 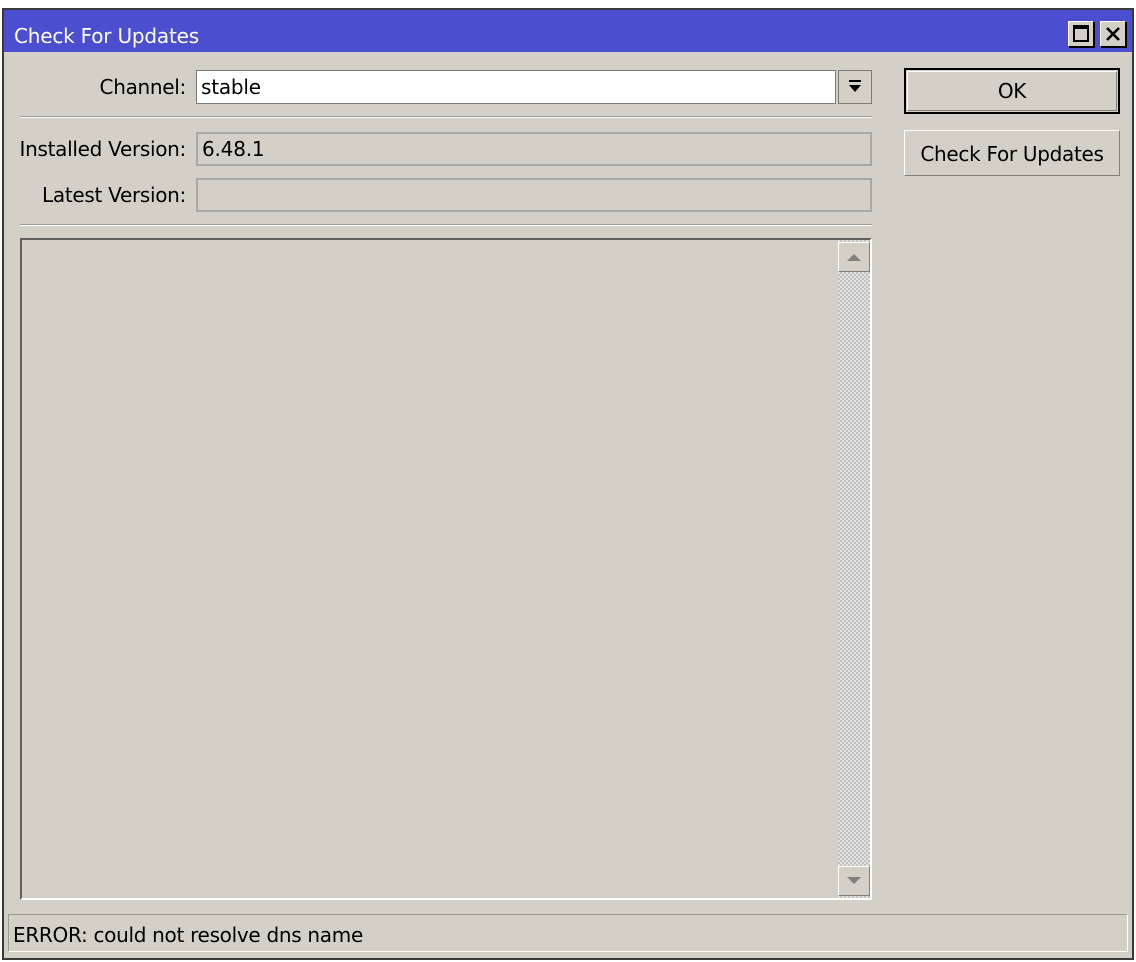 I want to click on vertical-scrollbar, so click(x=854, y=569).